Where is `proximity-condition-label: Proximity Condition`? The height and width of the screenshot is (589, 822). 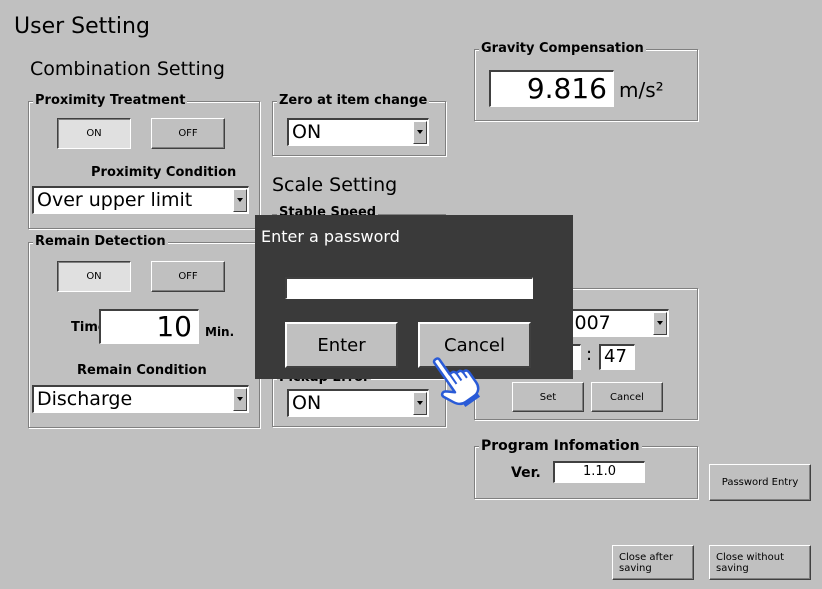
proximity-condition-label: Proximity Condition is located at coordinates (164, 172).